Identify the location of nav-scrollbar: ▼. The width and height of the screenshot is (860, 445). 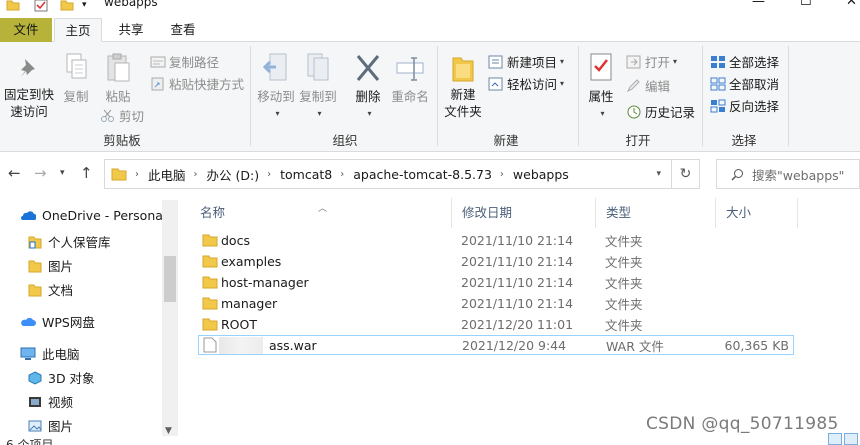
(170, 318).